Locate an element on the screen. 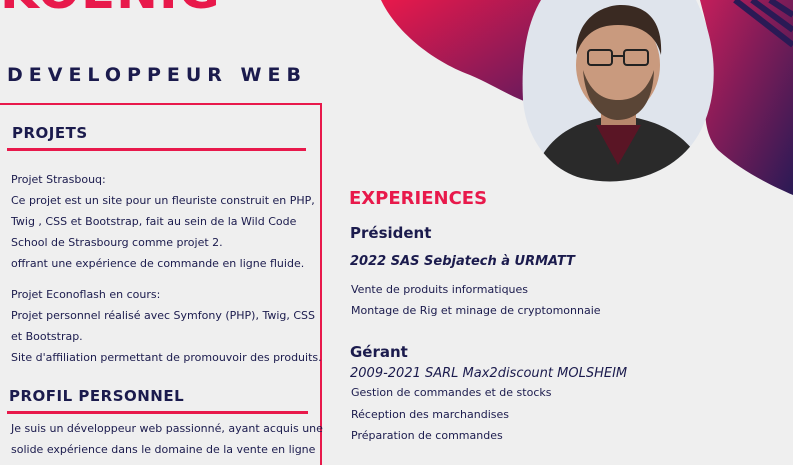 The image size is (793, 465). role-title: Gérant is located at coordinates (379, 352).